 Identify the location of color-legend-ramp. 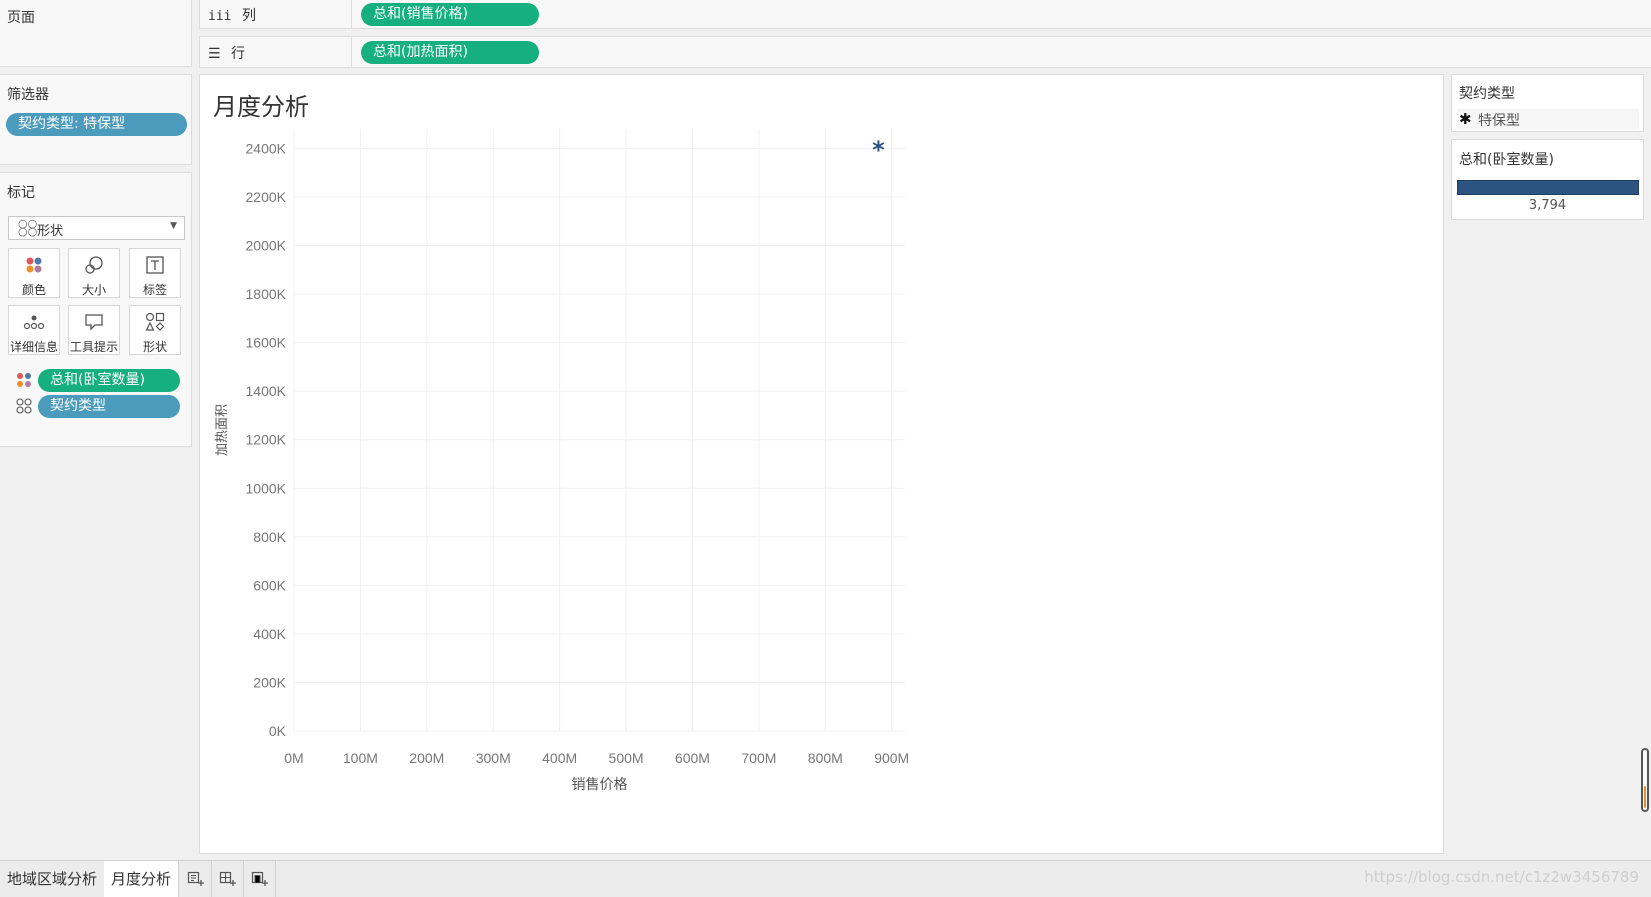
(1548, 187).